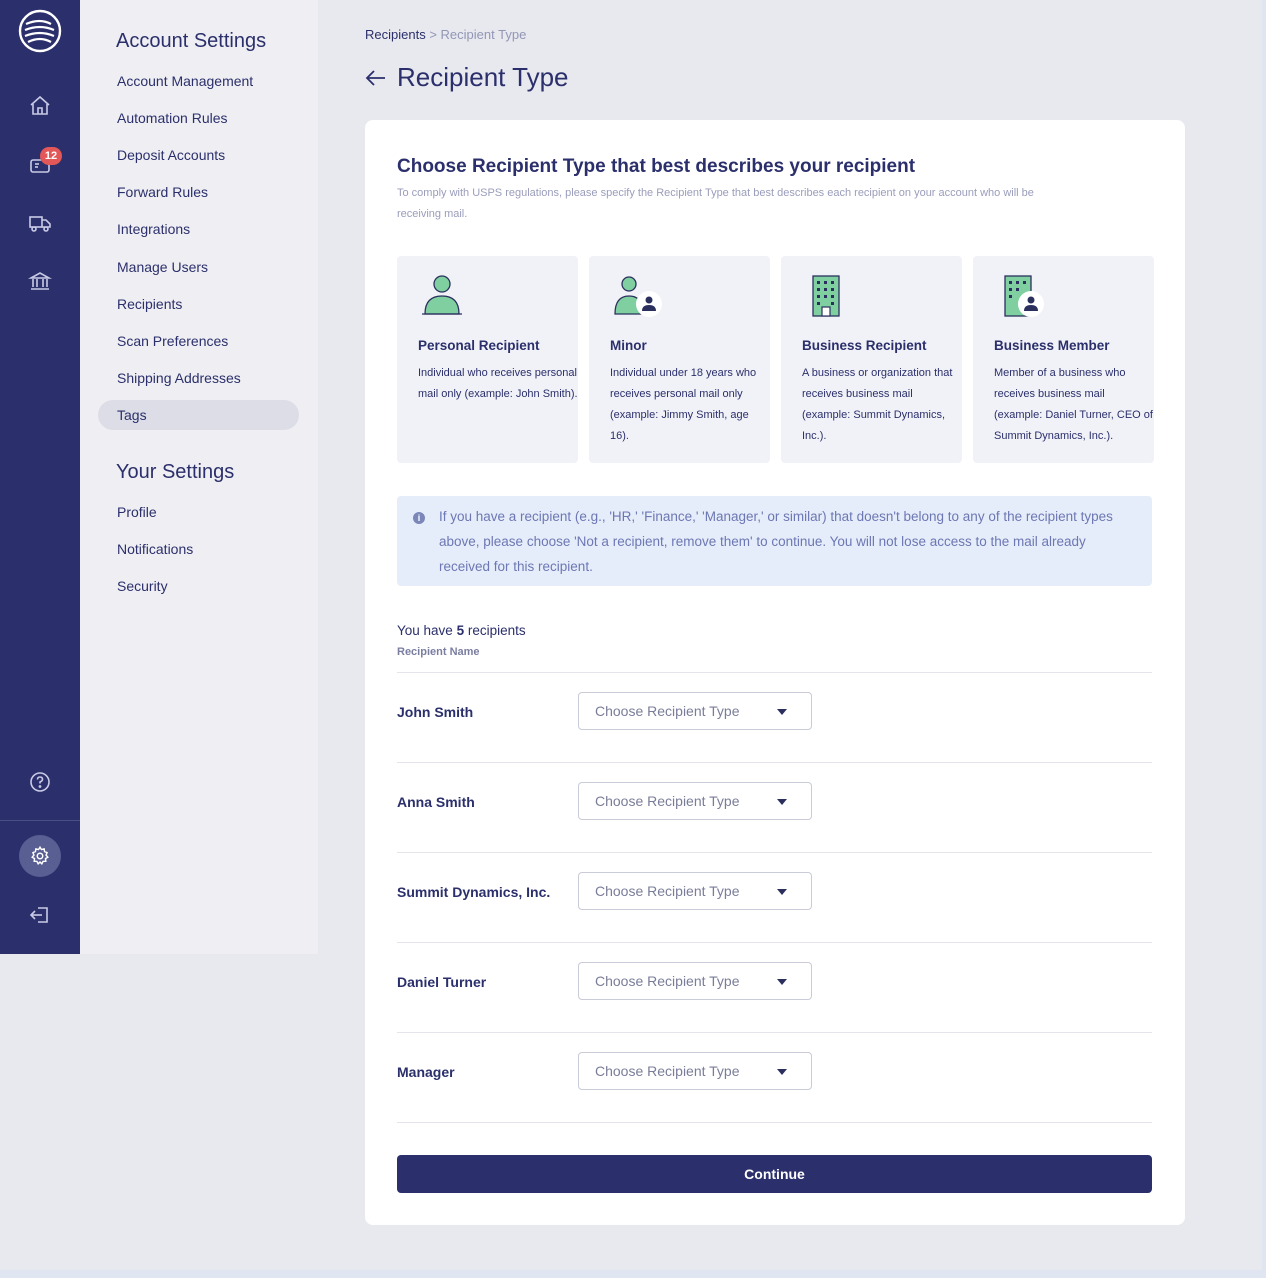 This screenshot has width=1266, height=1278. Describe the element at coordinates (376, 78) in the screenshot. I see `back-arrow-icon` at that location.